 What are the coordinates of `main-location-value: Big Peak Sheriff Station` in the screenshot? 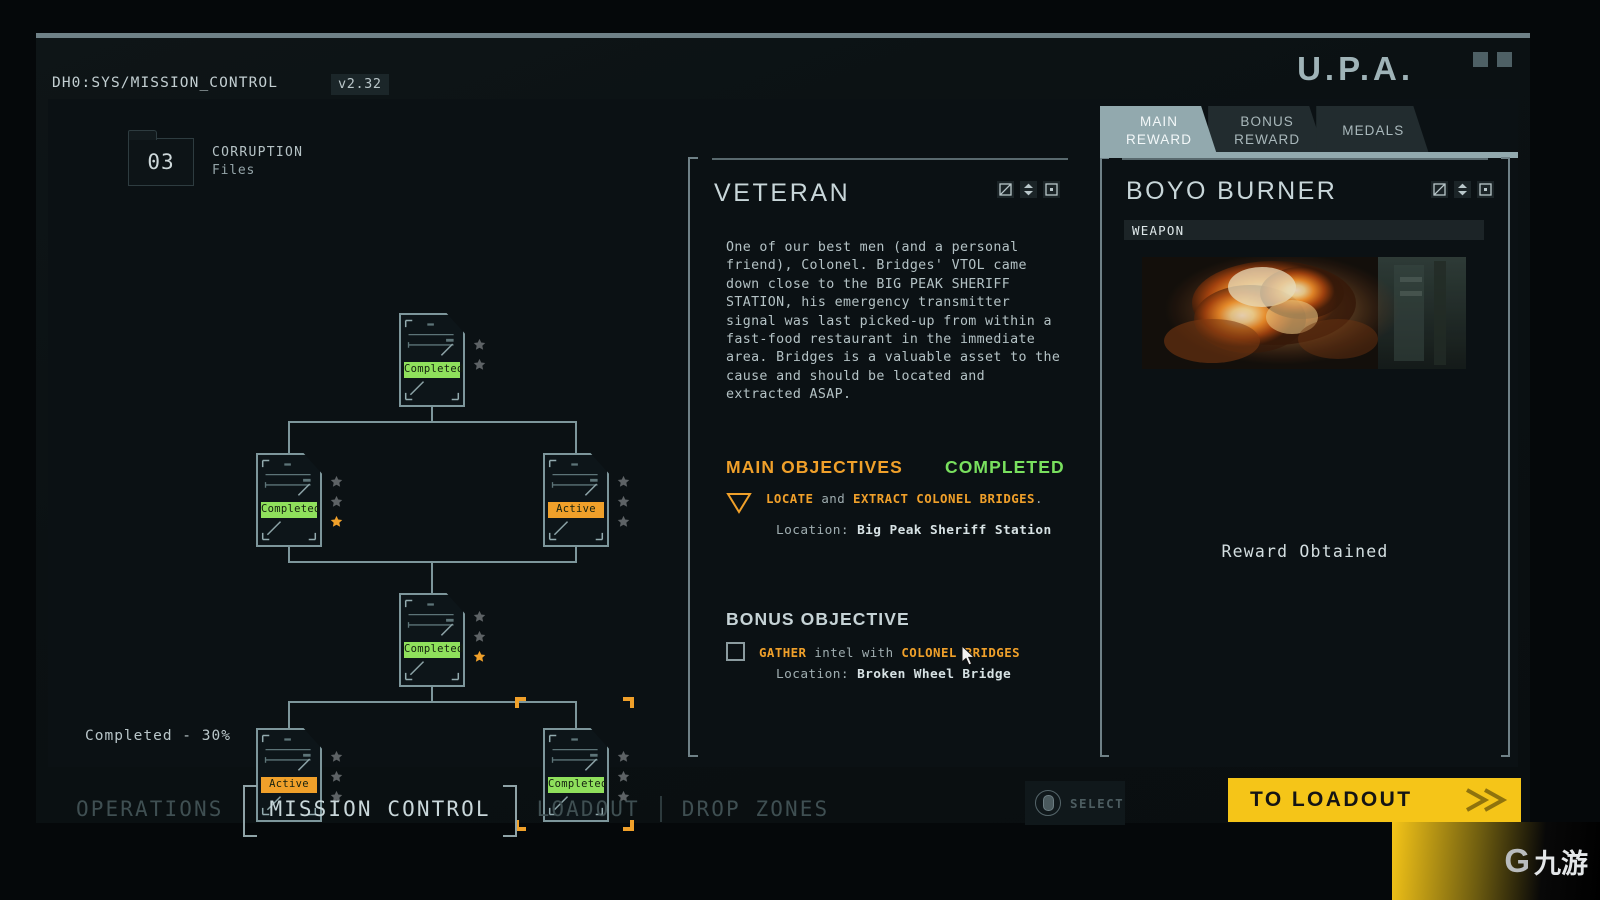 It's located at (954, 530).